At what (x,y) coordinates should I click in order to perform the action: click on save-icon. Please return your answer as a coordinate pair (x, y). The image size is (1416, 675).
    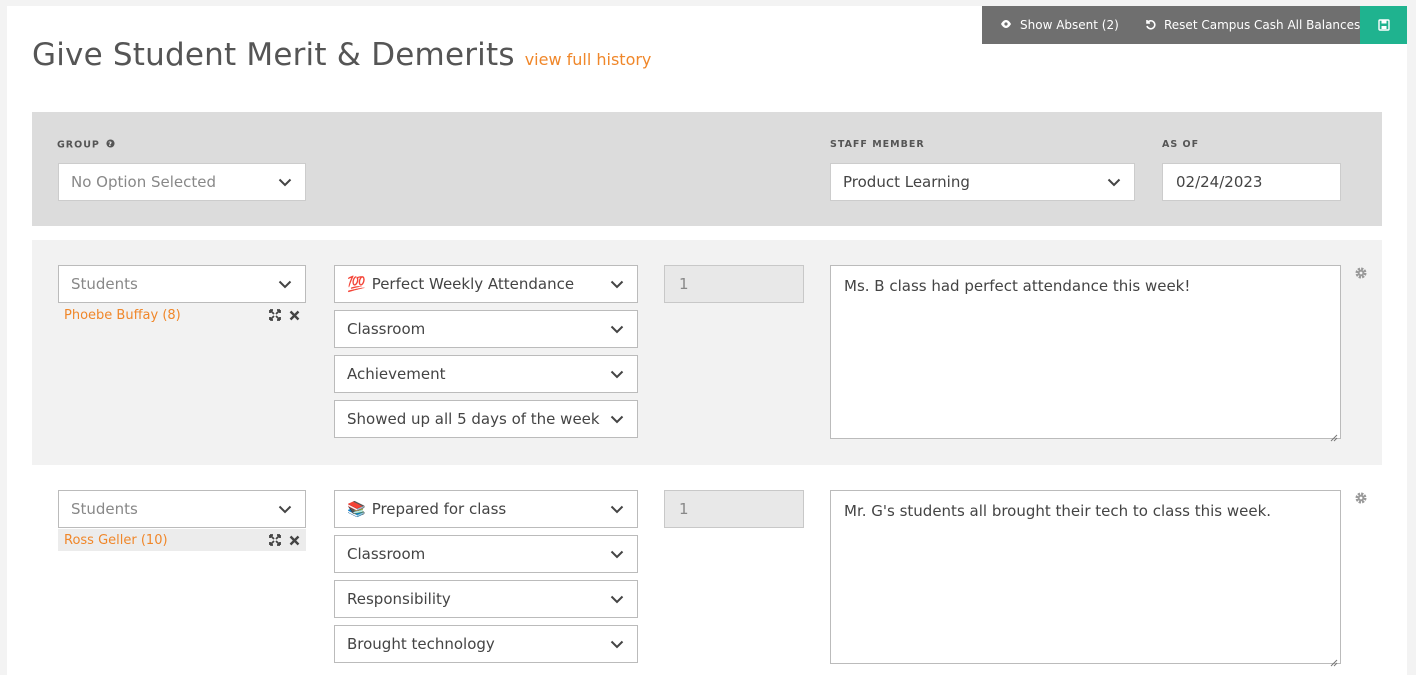
    Looking at the image, I should click on (1383, 25).